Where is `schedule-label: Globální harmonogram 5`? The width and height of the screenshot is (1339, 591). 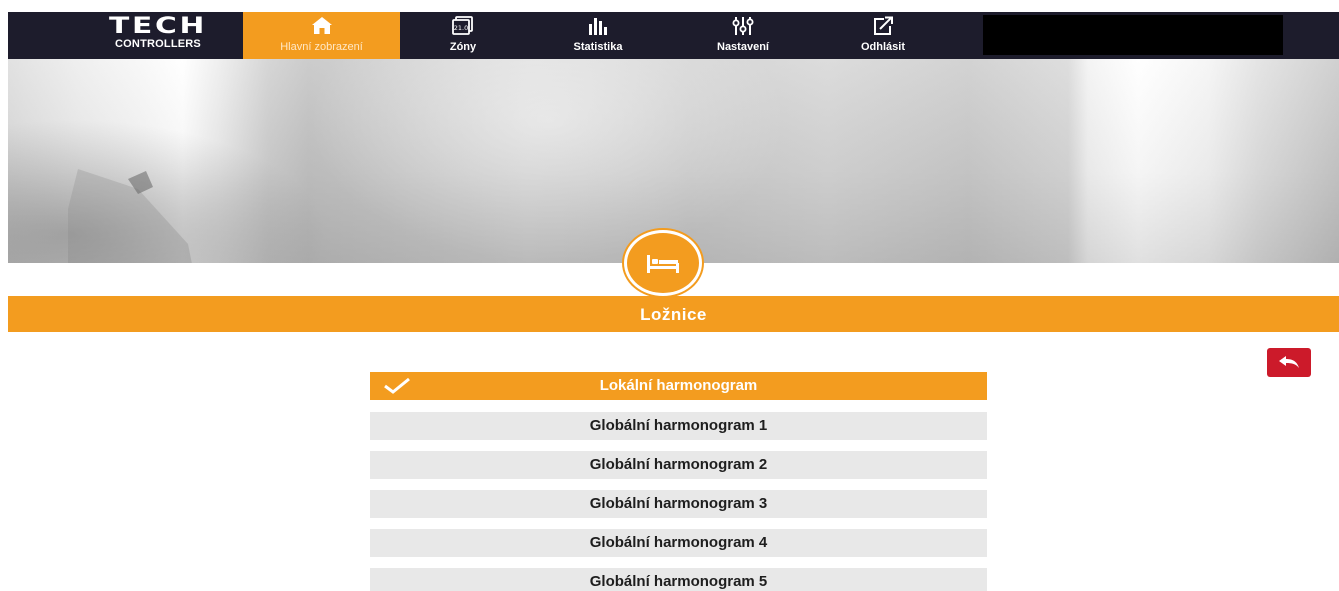 schedule-label: Globální harmonogram 5 is located at coordinates (678, 581).